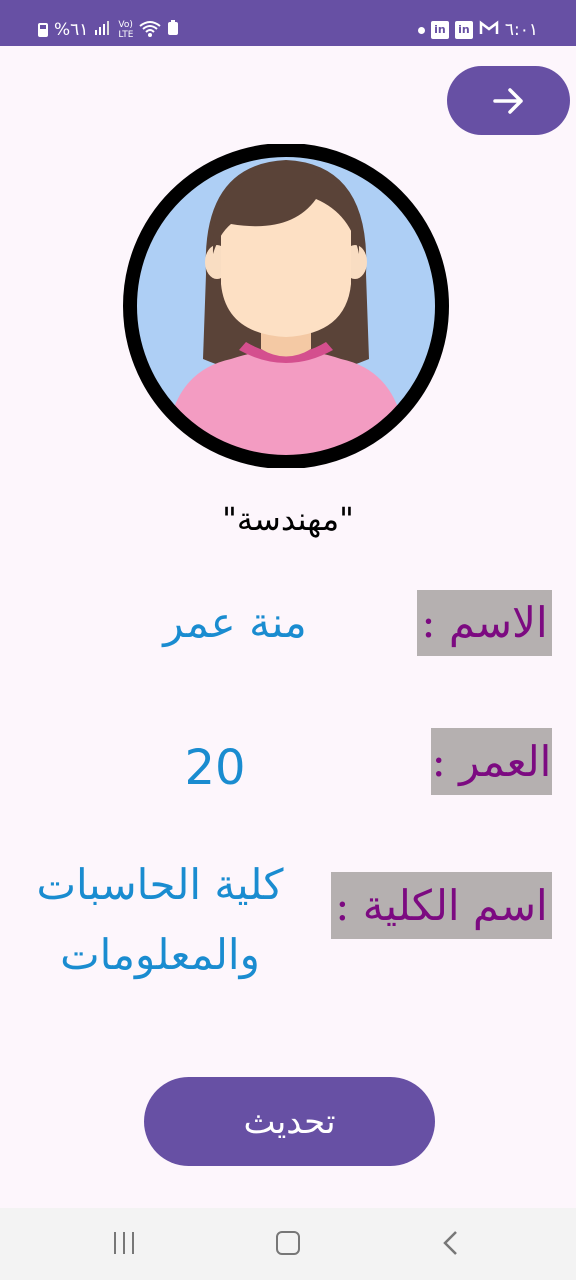 Image resolution: width=576 pixels, height=1280 pixels. What do you see at coordinates (289, 1121) in the screenshot?
I see `update-button: تحديث` at bounding box center [289, 1121].